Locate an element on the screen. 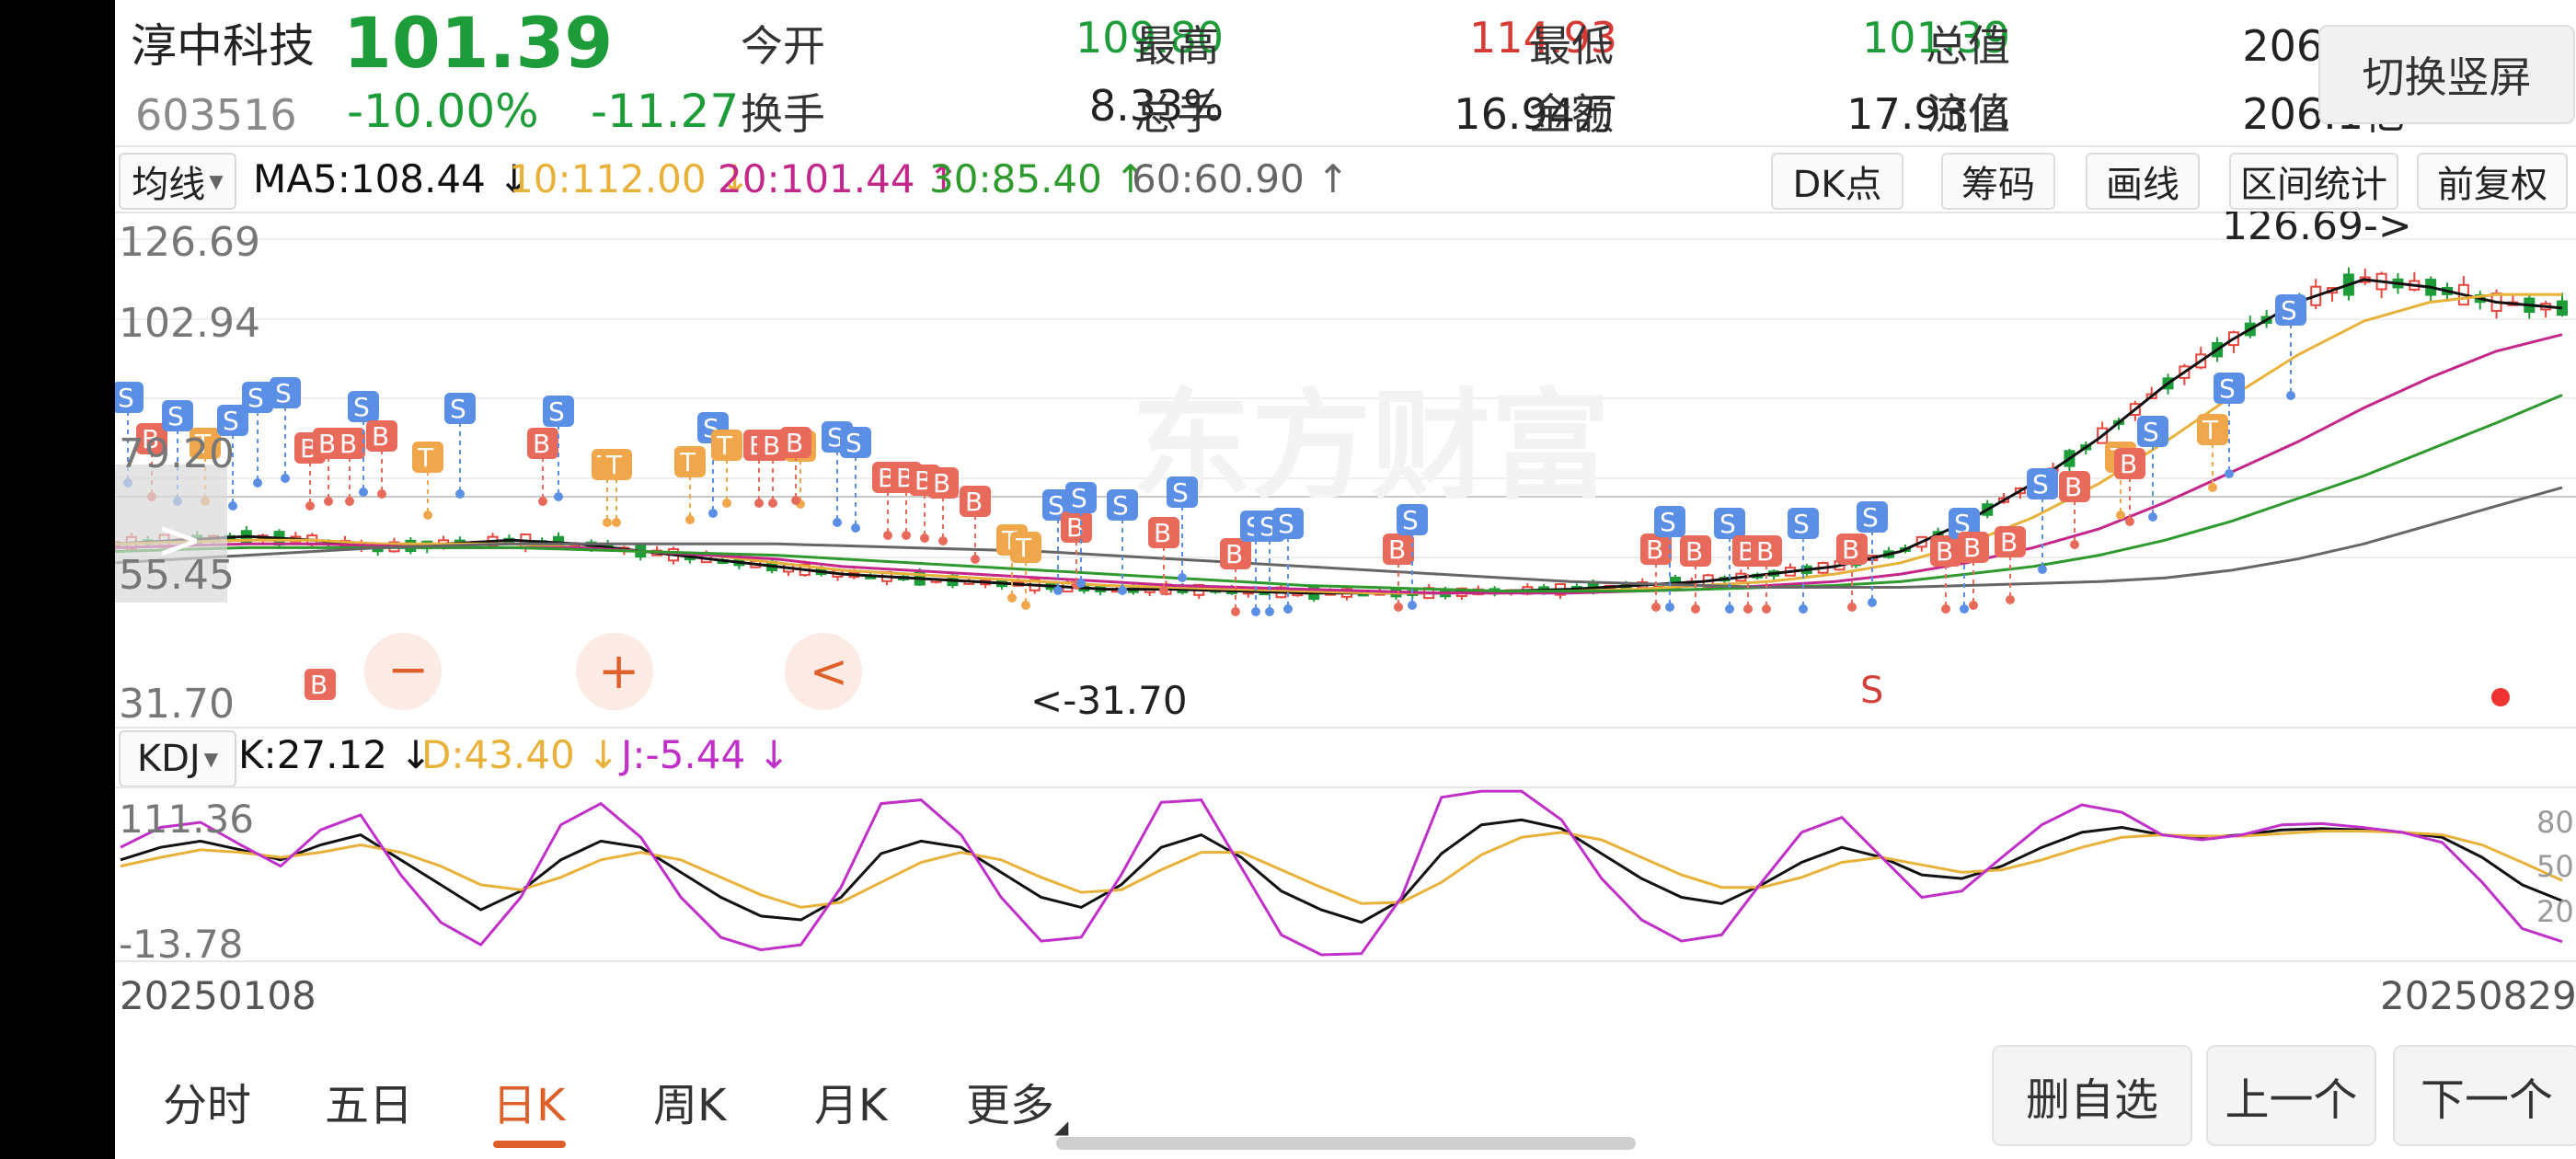 The image size is (2576, 1159). stock-name: 淳中科技 is located at coordinates (223, 46).